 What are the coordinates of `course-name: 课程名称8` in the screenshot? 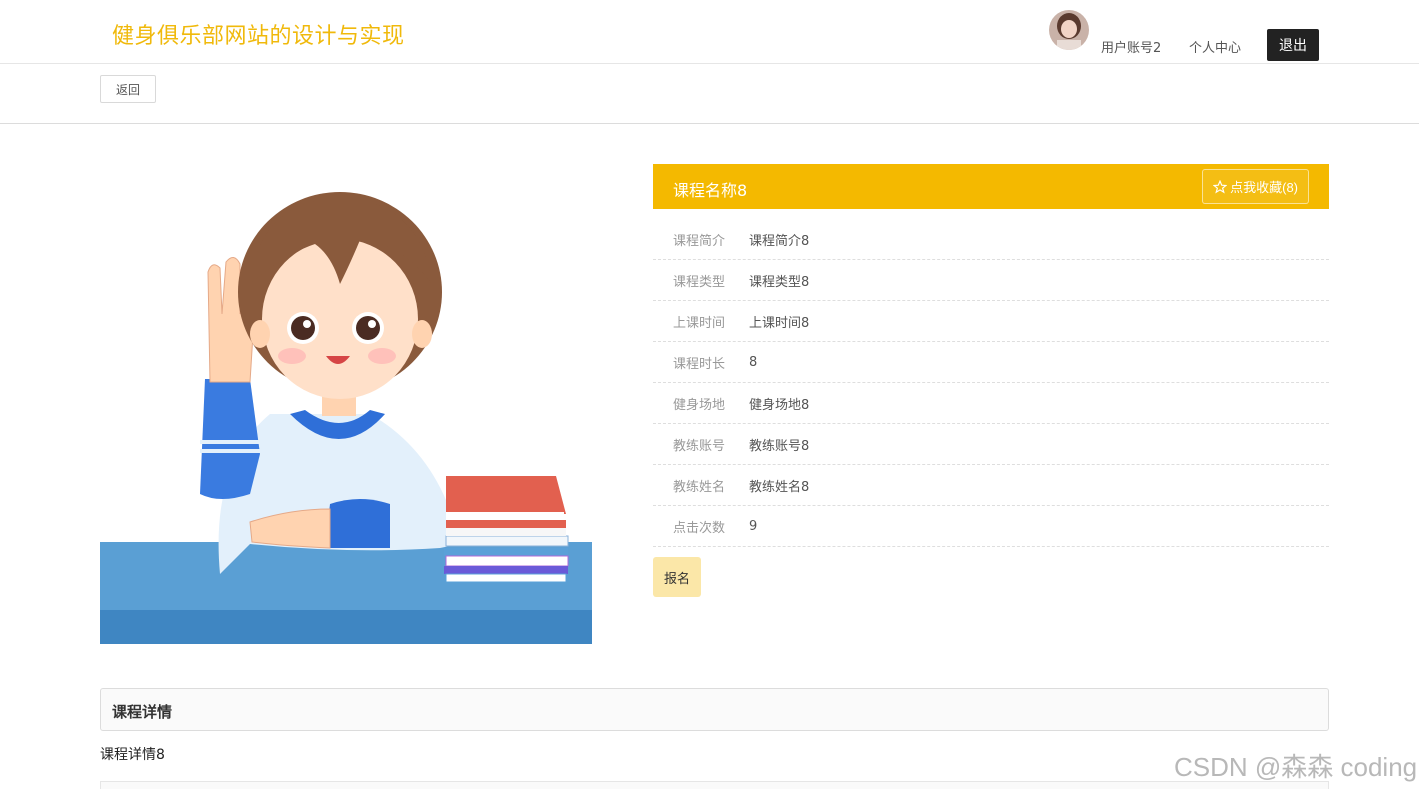 It's located at (710, 190).